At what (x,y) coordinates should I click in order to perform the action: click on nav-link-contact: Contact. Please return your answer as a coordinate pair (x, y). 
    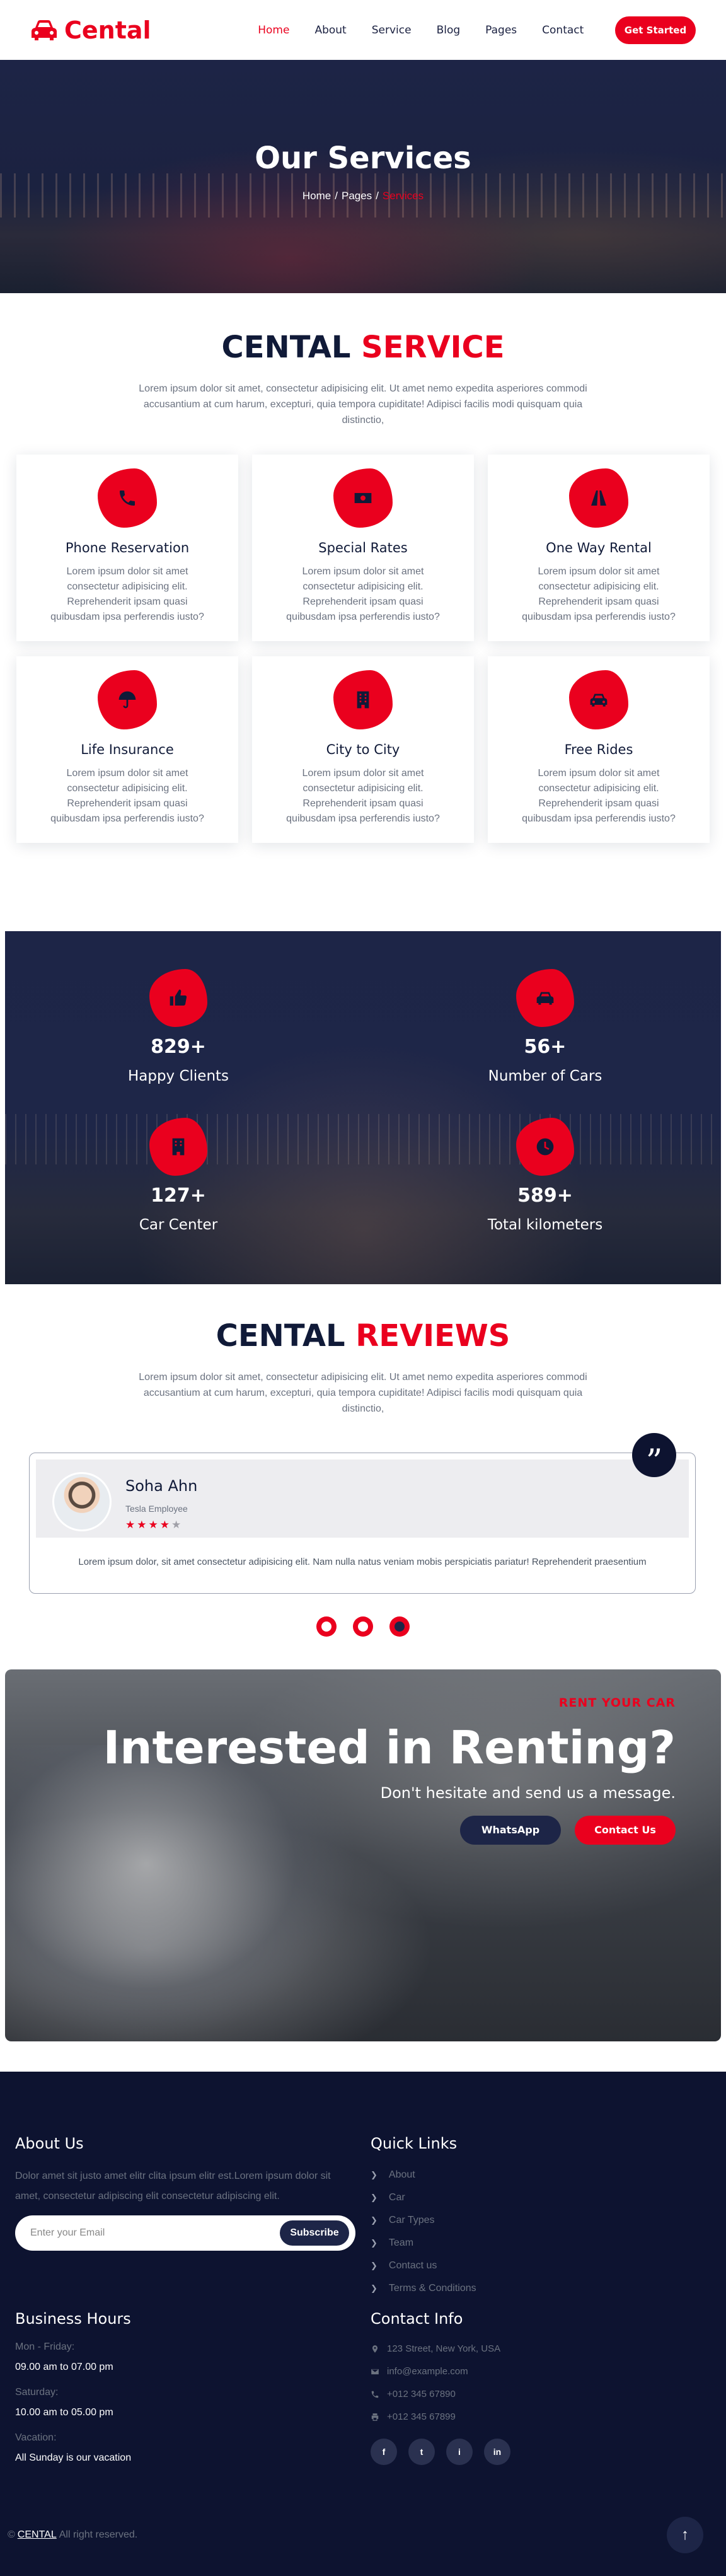
    Looking at the image, I should click on (563, 30).